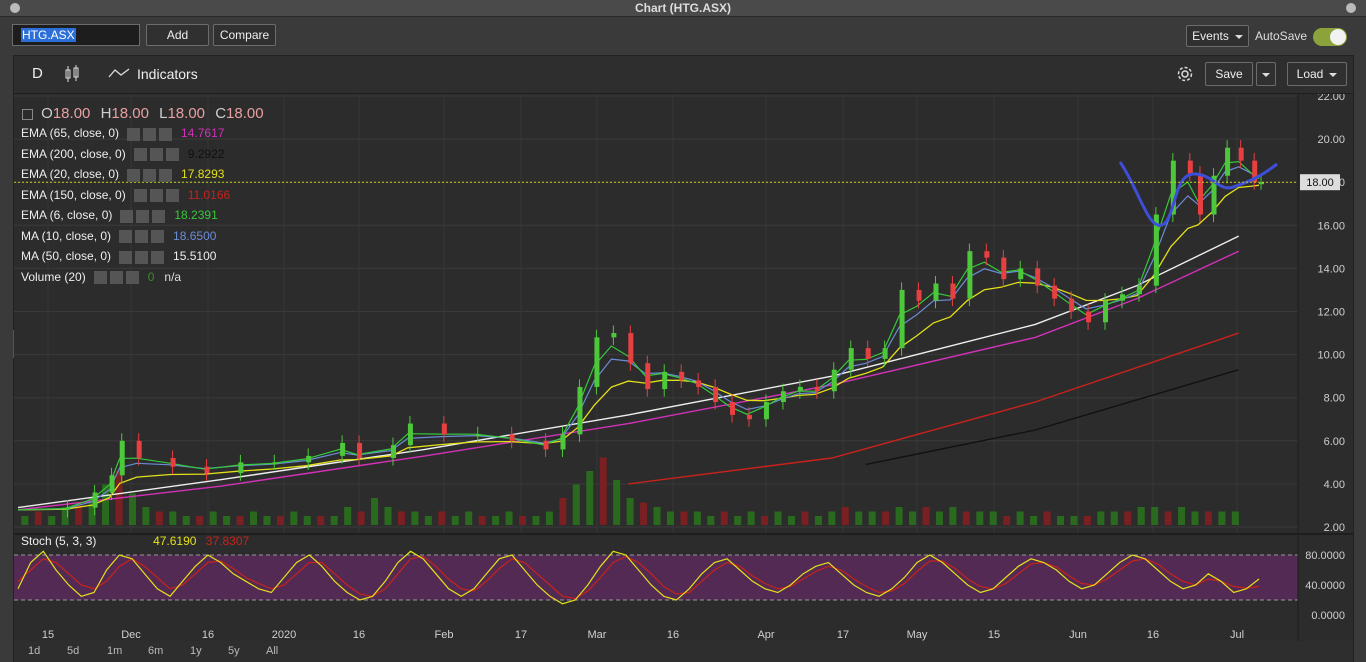  I want to click on x-tick-label: Feb, so click(444, 635).